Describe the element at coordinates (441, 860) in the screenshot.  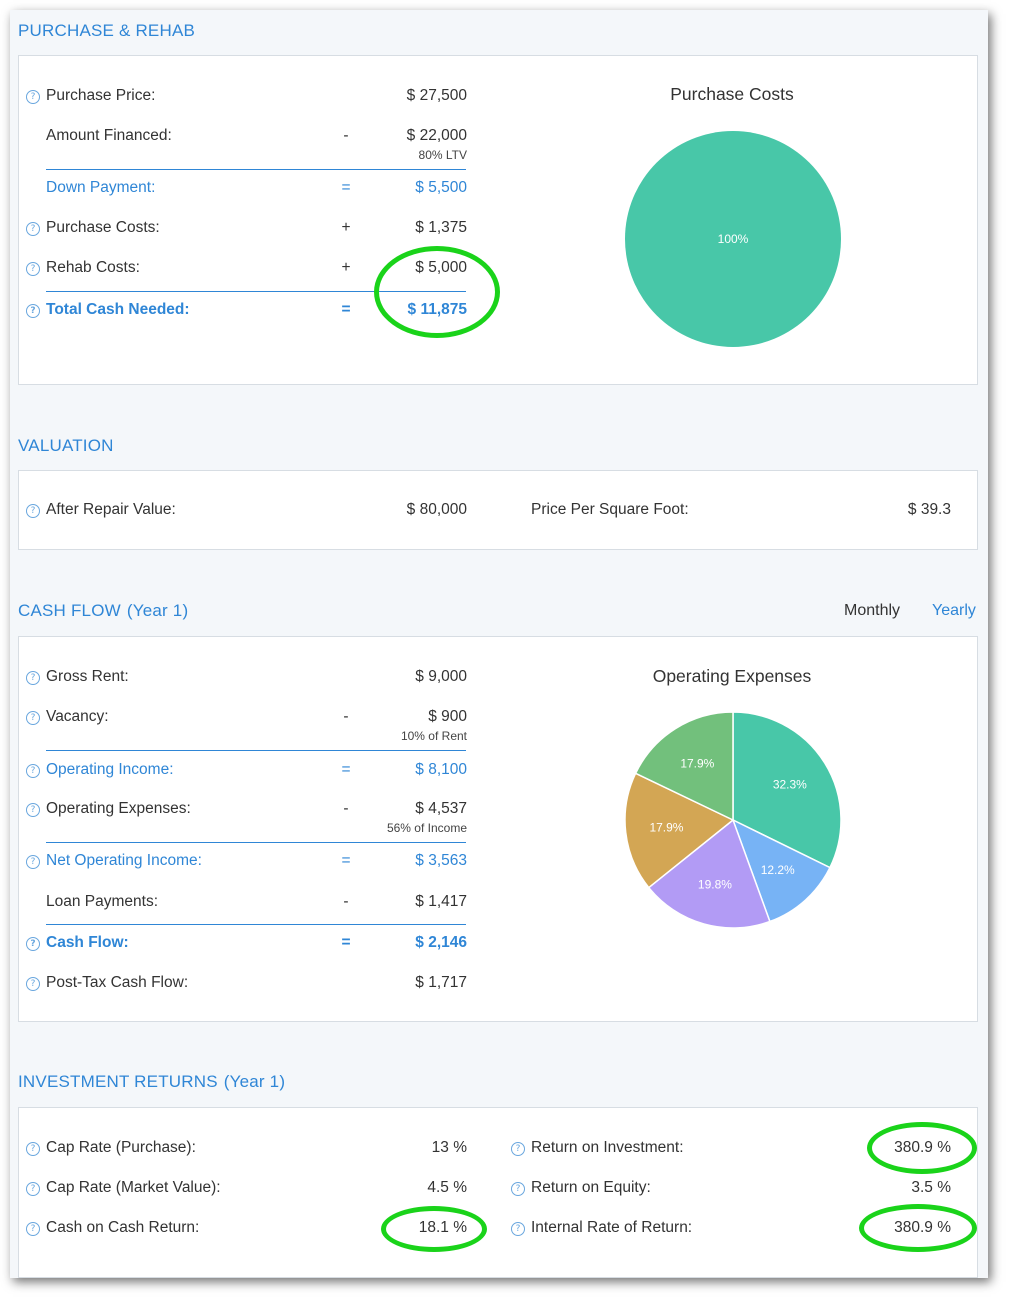
I see `row-value: $ 3,563` at that location.